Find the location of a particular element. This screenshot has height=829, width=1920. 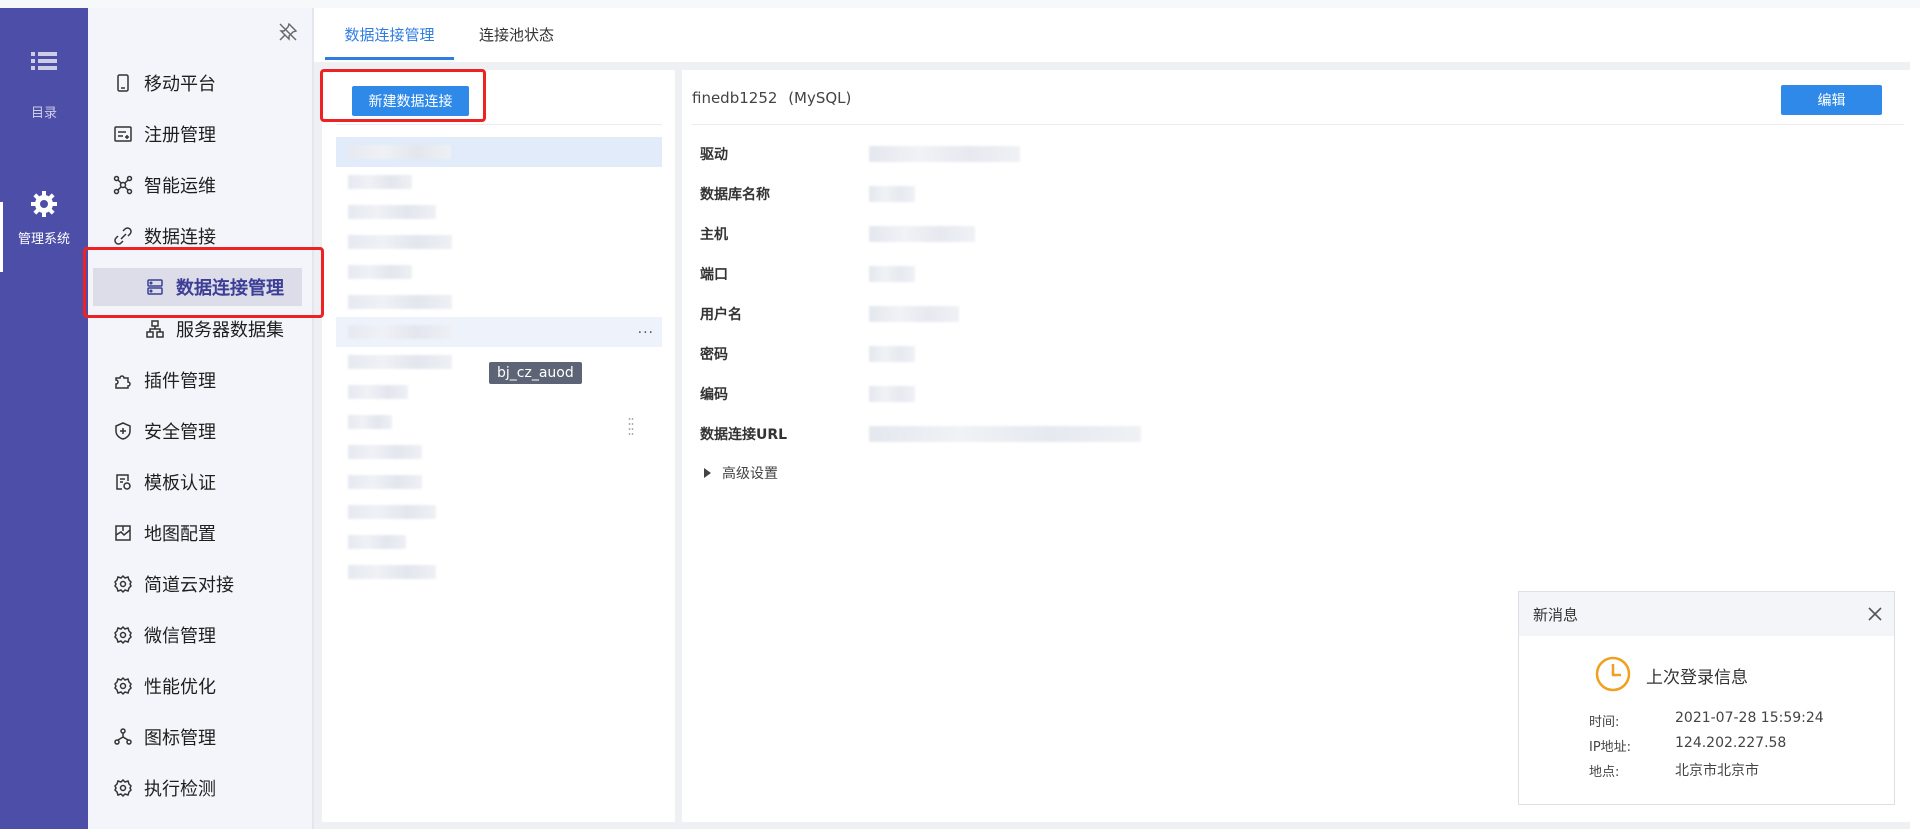

shield-icon is located at coordinates (123, 431).